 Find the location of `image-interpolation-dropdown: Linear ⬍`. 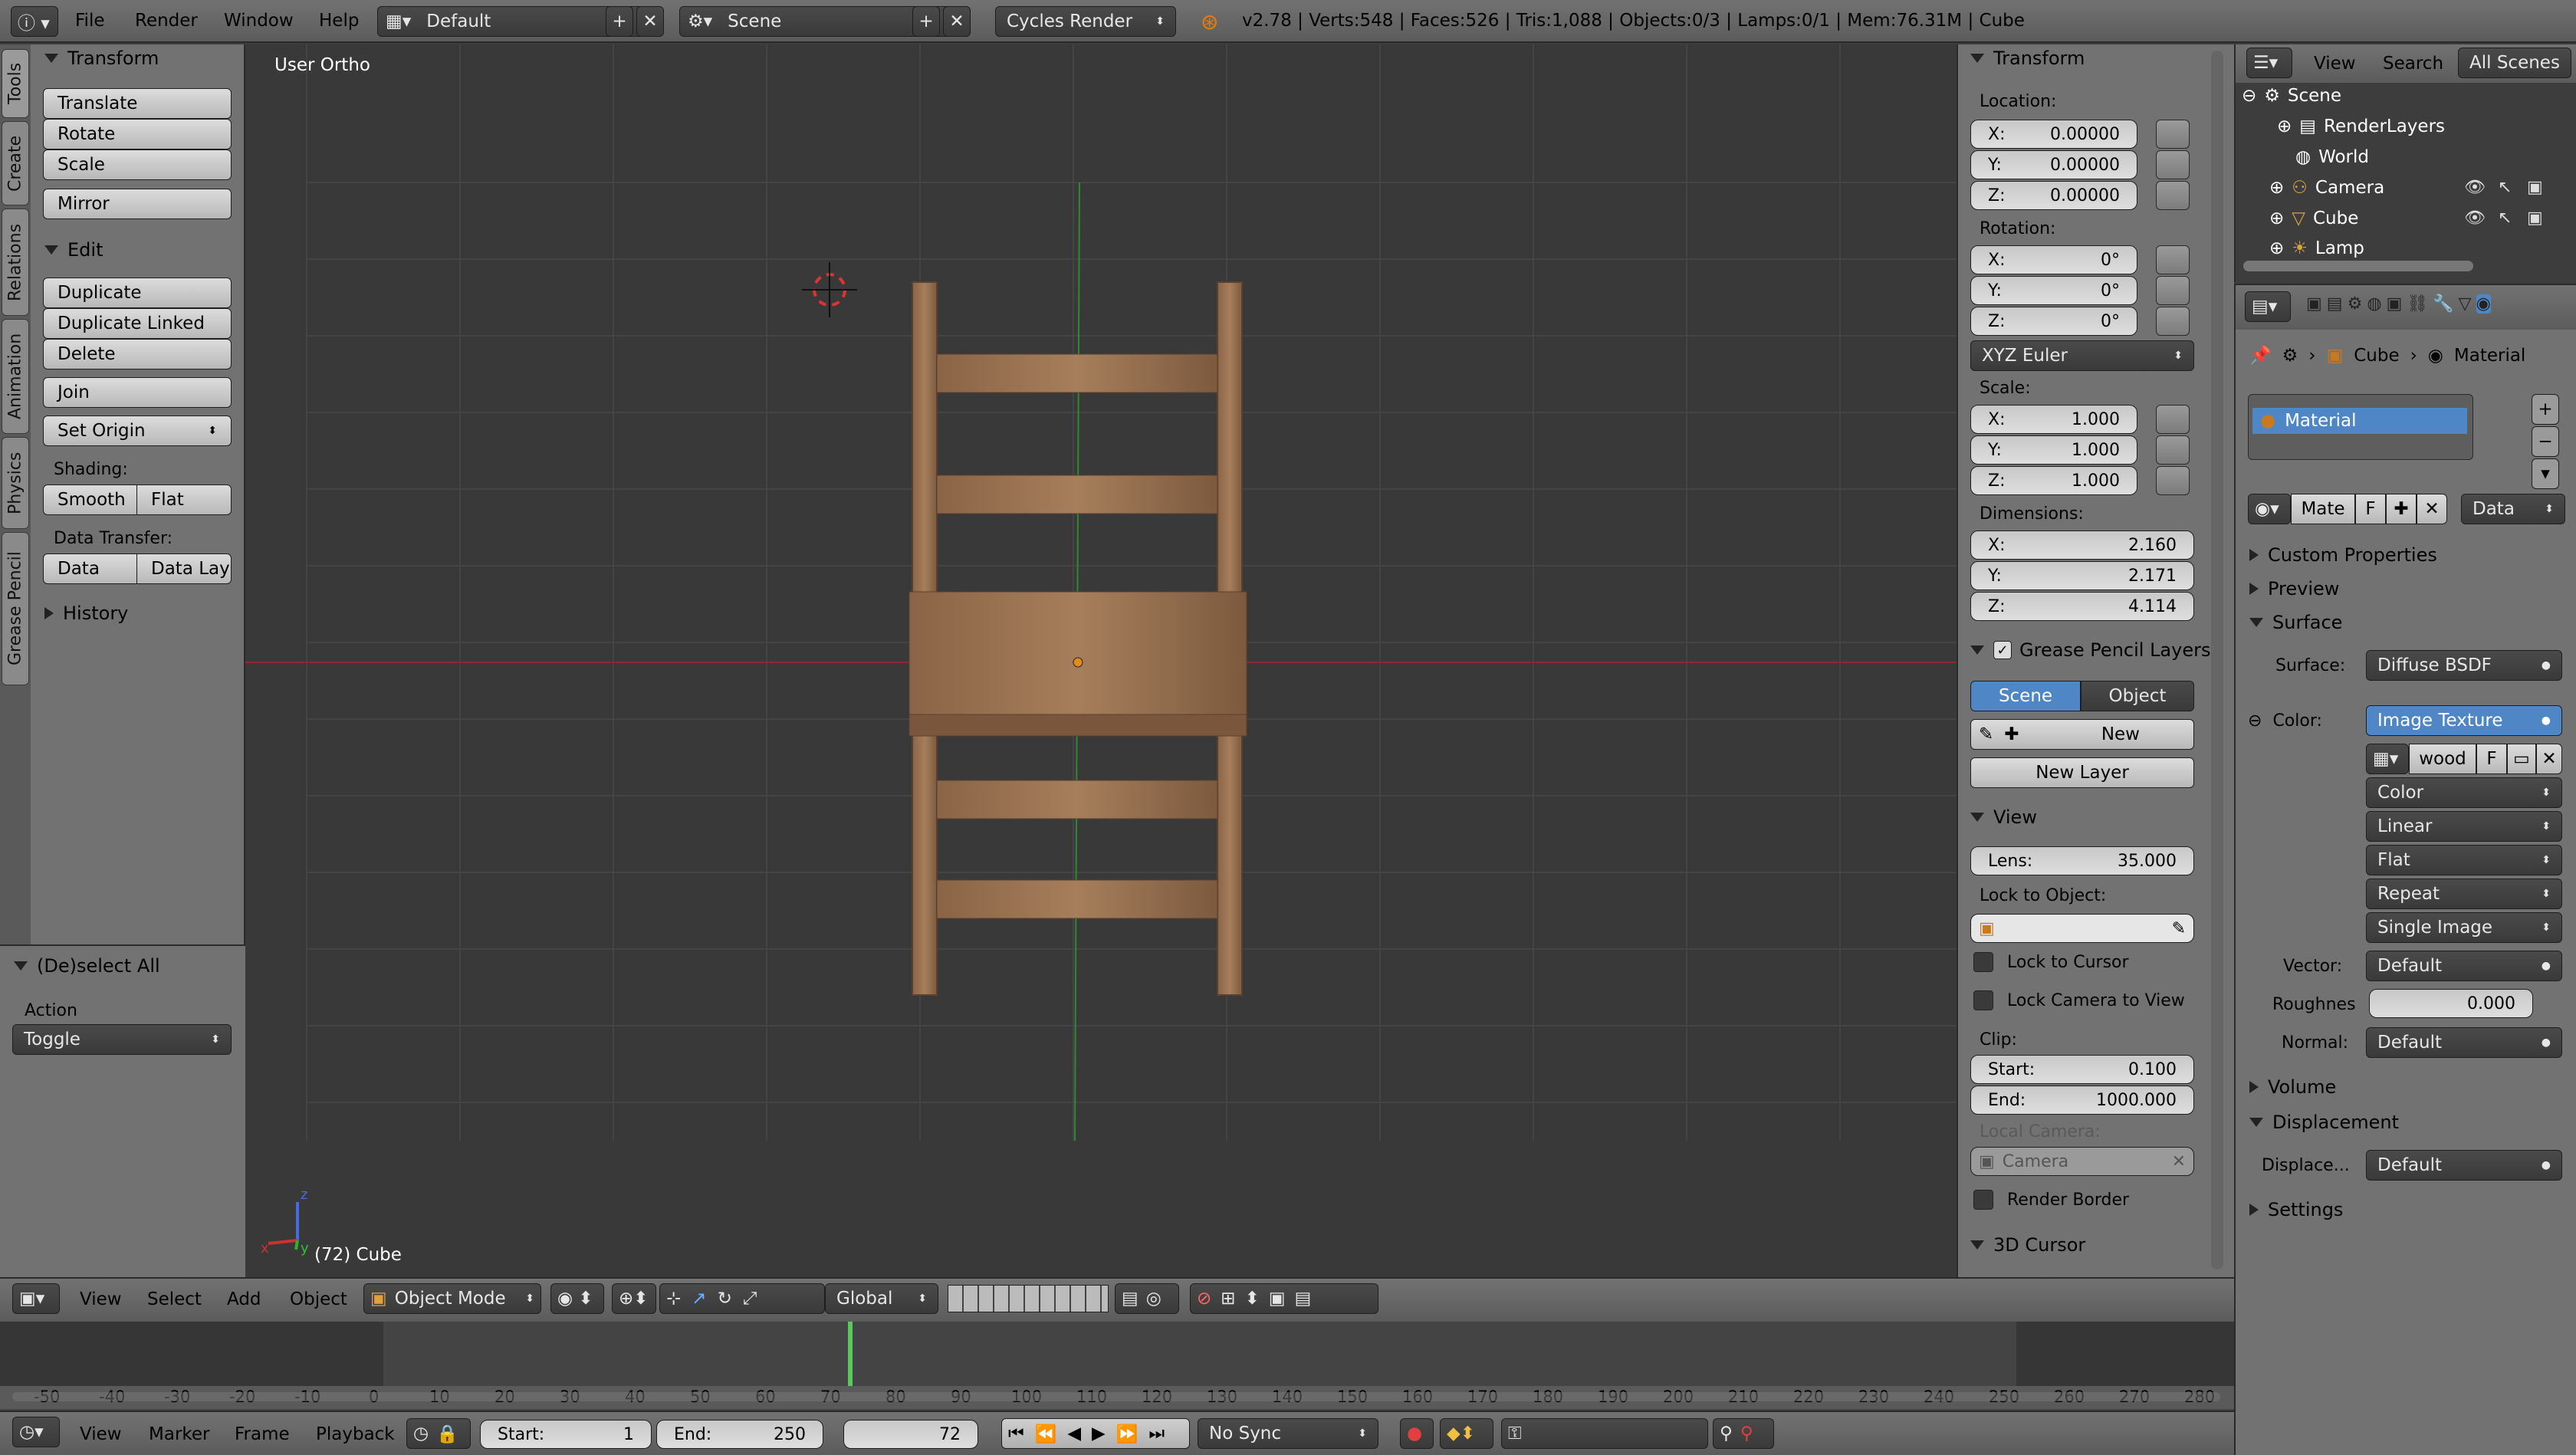

image-interpolation-dropdown: Linear ⬍ is located at coordinates (2464, 826).